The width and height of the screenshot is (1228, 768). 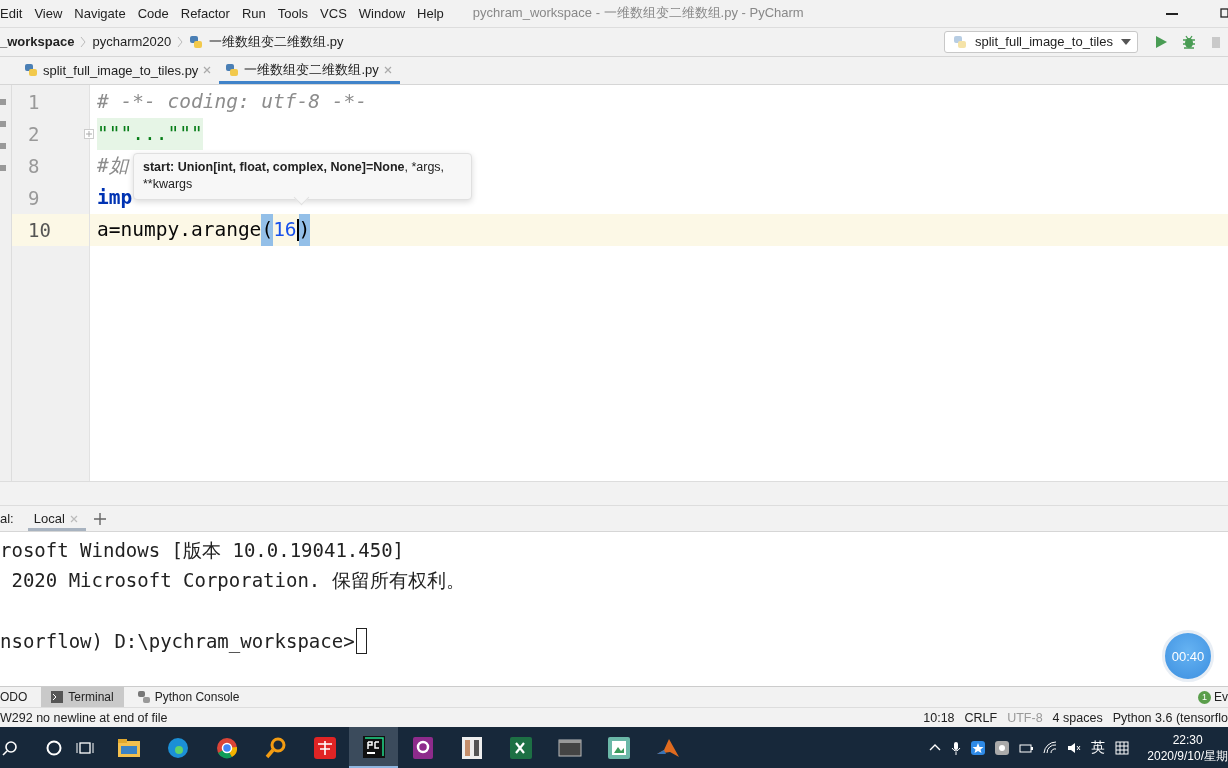 I want to click on line-number: 1, so click(x=34, y=101).